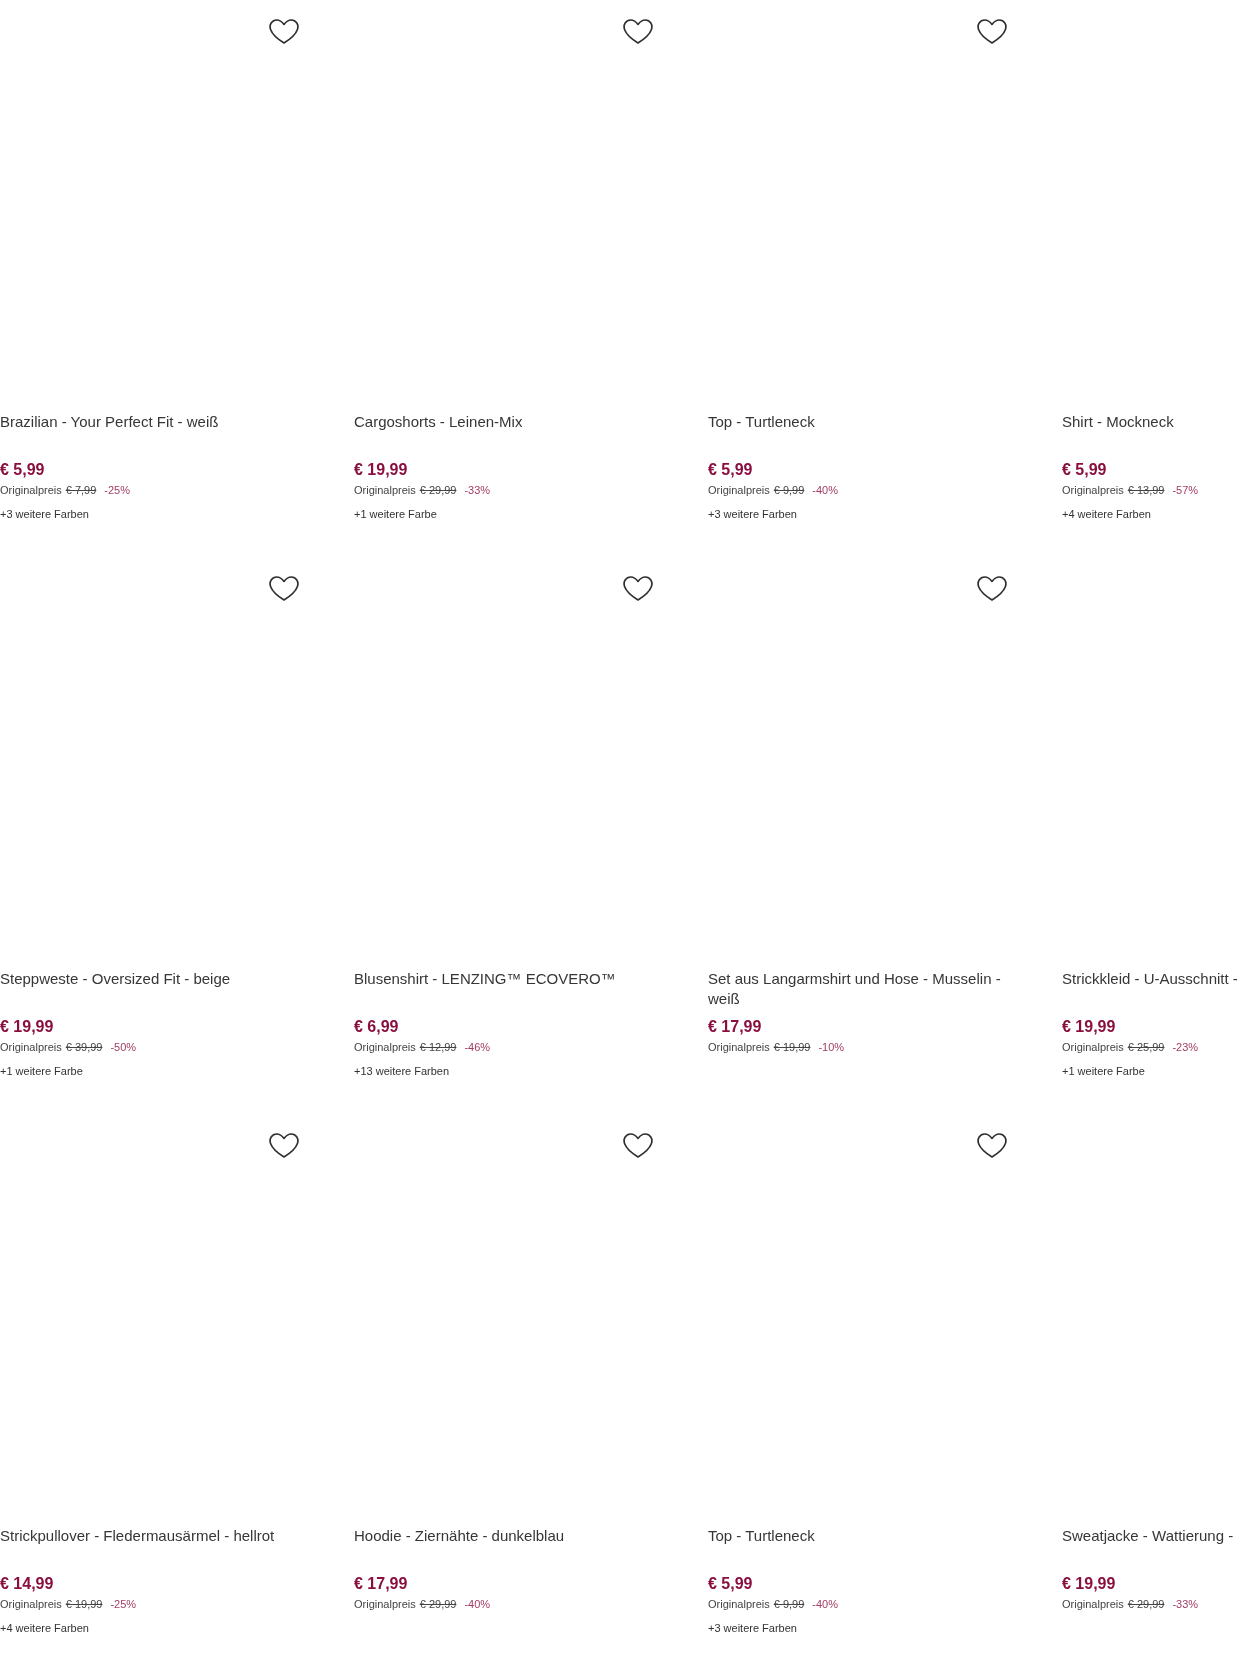 Image resolution: width=1250 pixels, height=1680 pixels. I want to click on product-title: Hoodie - Ziernähte - dunkelblau, so click(504, 1536).